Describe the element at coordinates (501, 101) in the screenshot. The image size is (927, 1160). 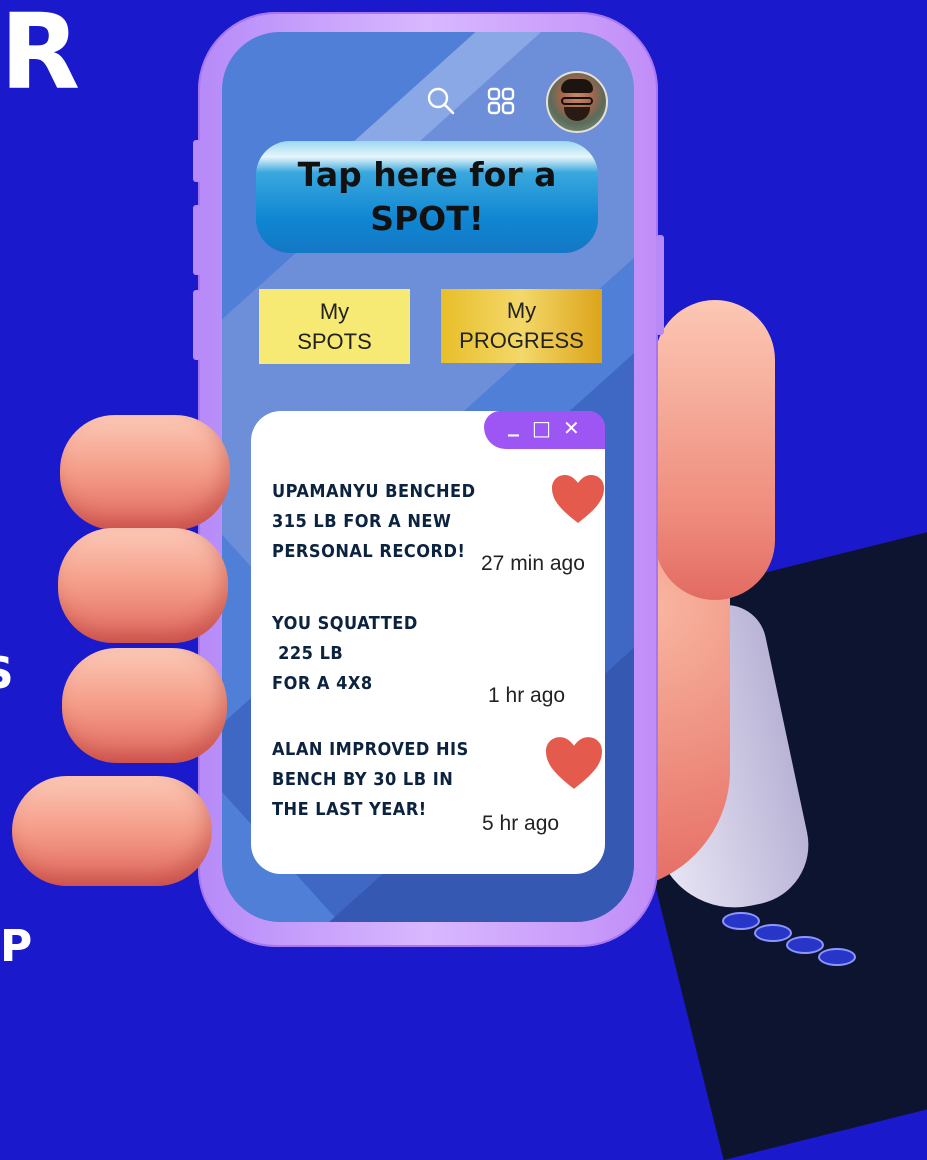
I see `grid-icon` at that location.